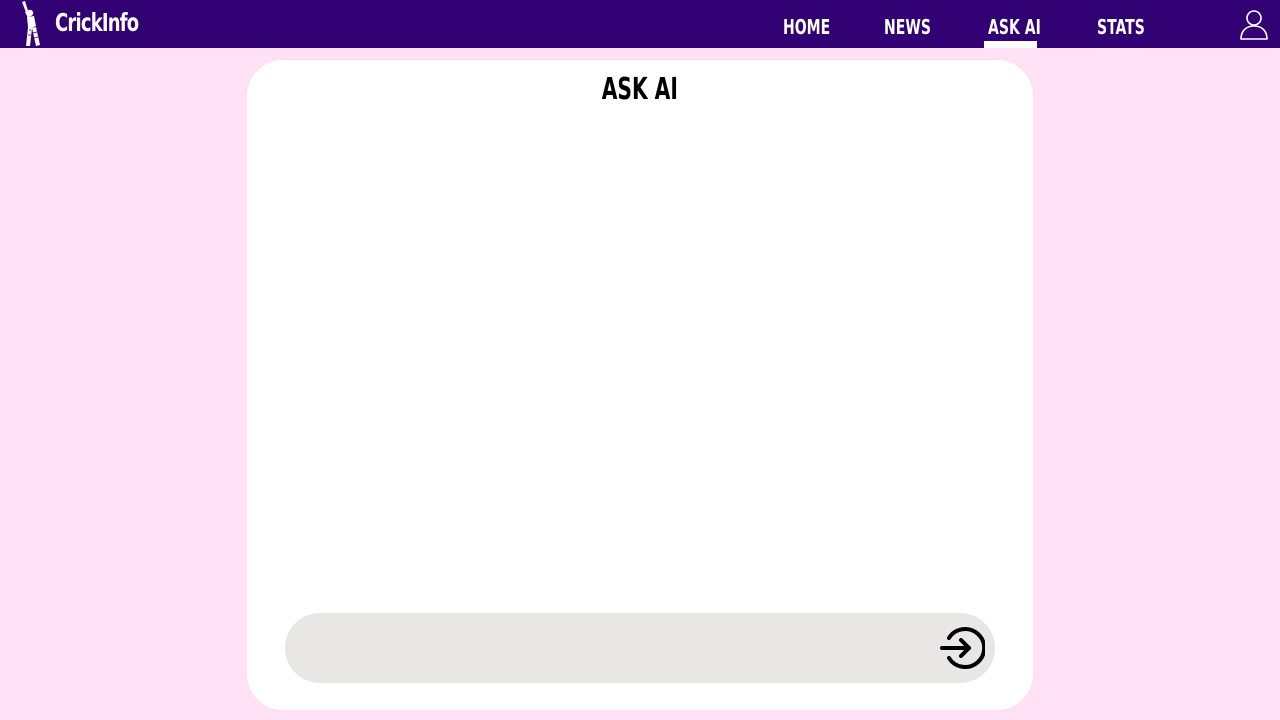  I want to click on top-navbar: CrickInfo HOME NEWS ASK AI STATS, so click(640, 24).